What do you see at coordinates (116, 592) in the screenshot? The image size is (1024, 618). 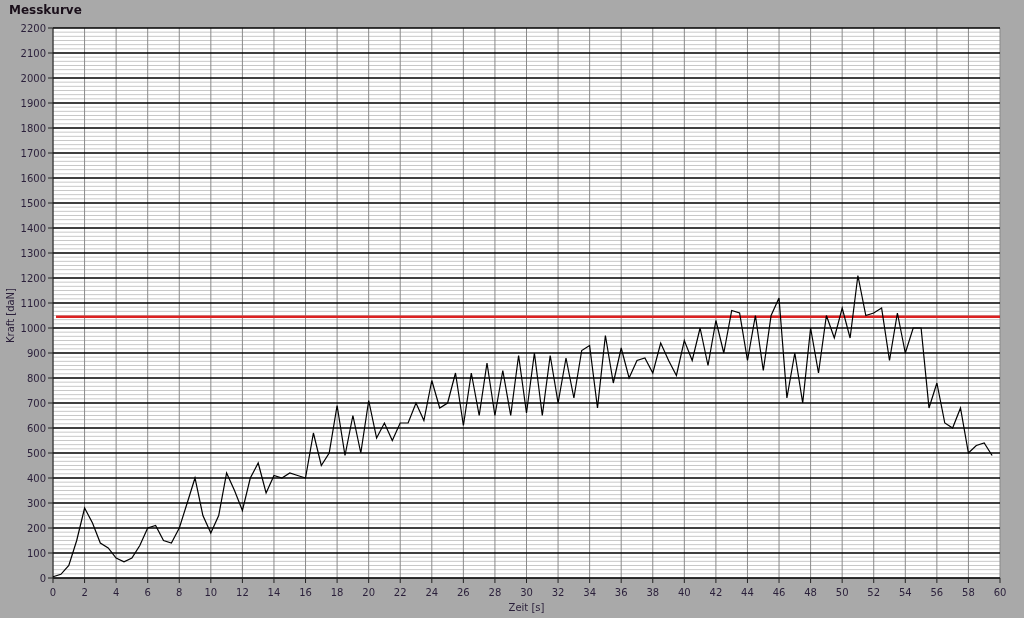 I see `axis-tick-label: 4` at bounding box center [116, 592].